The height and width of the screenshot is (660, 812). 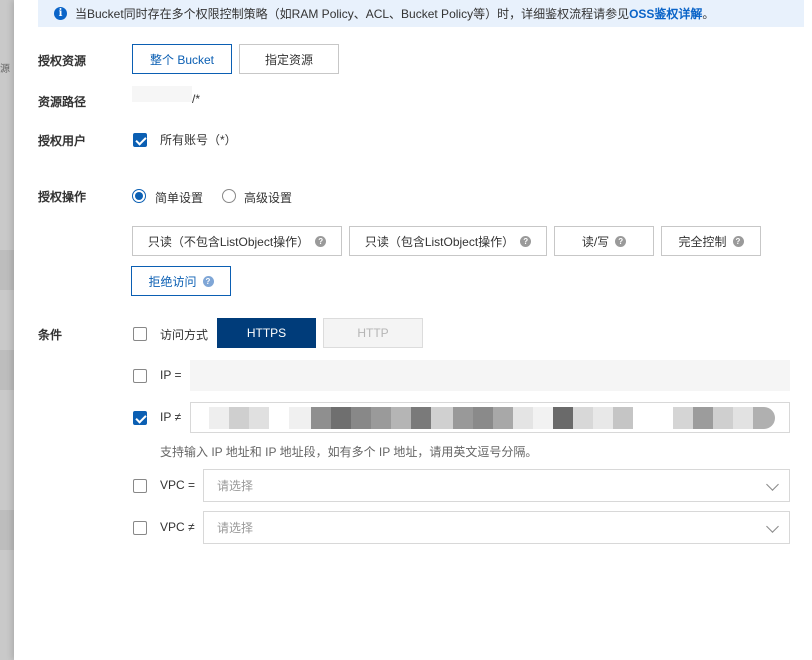 What do you see at coordinates (235, 528) in the screenshot?
I see `vpc-neq-placeholder: 请选择` at bounding box center [235, 528].